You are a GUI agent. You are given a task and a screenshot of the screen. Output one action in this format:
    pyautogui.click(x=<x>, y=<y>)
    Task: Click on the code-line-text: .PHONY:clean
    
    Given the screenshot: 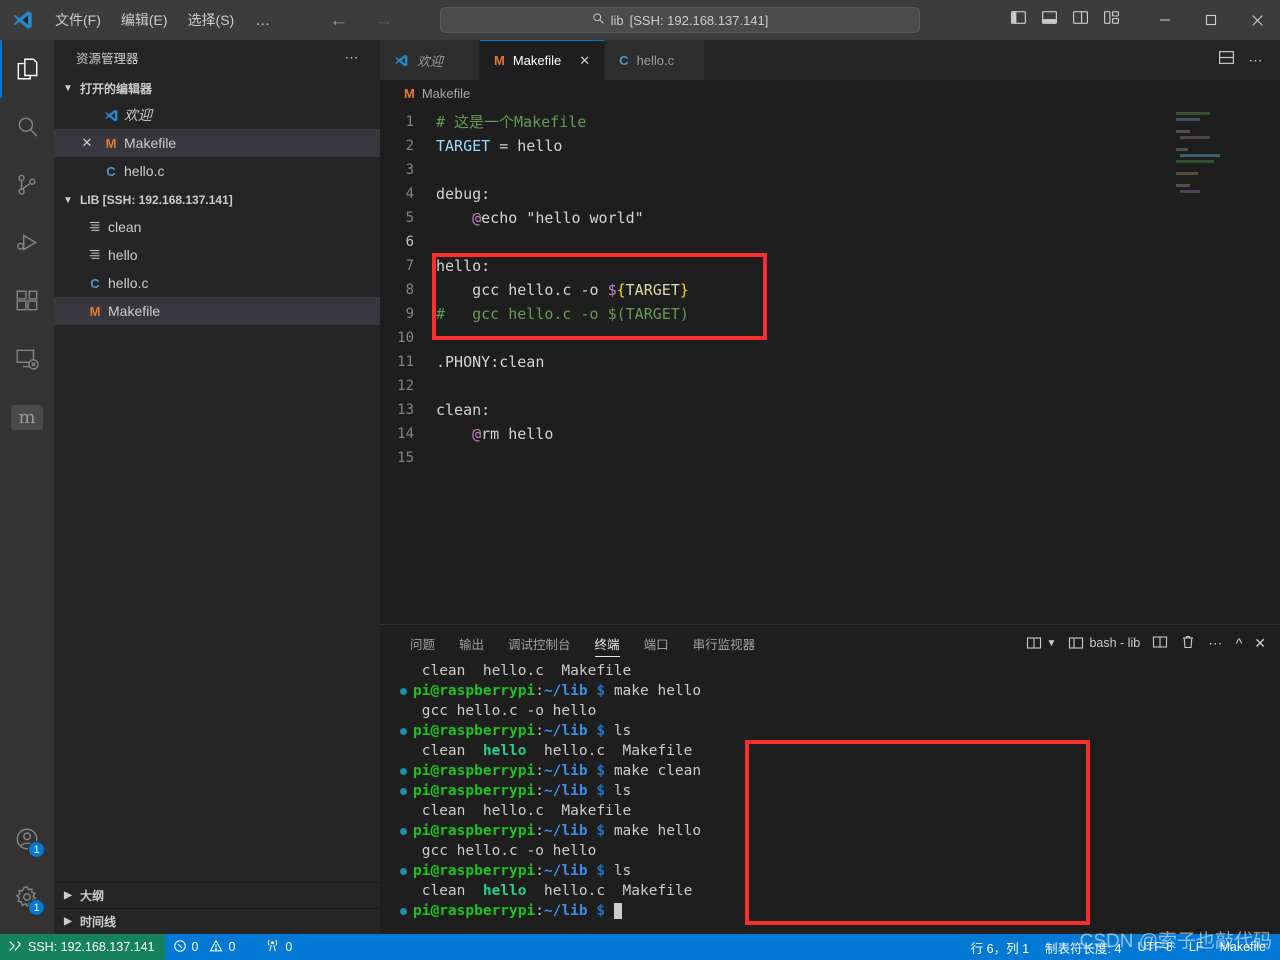 What is the action you would take?
    pyautogui.click(x=490, y=362)
    